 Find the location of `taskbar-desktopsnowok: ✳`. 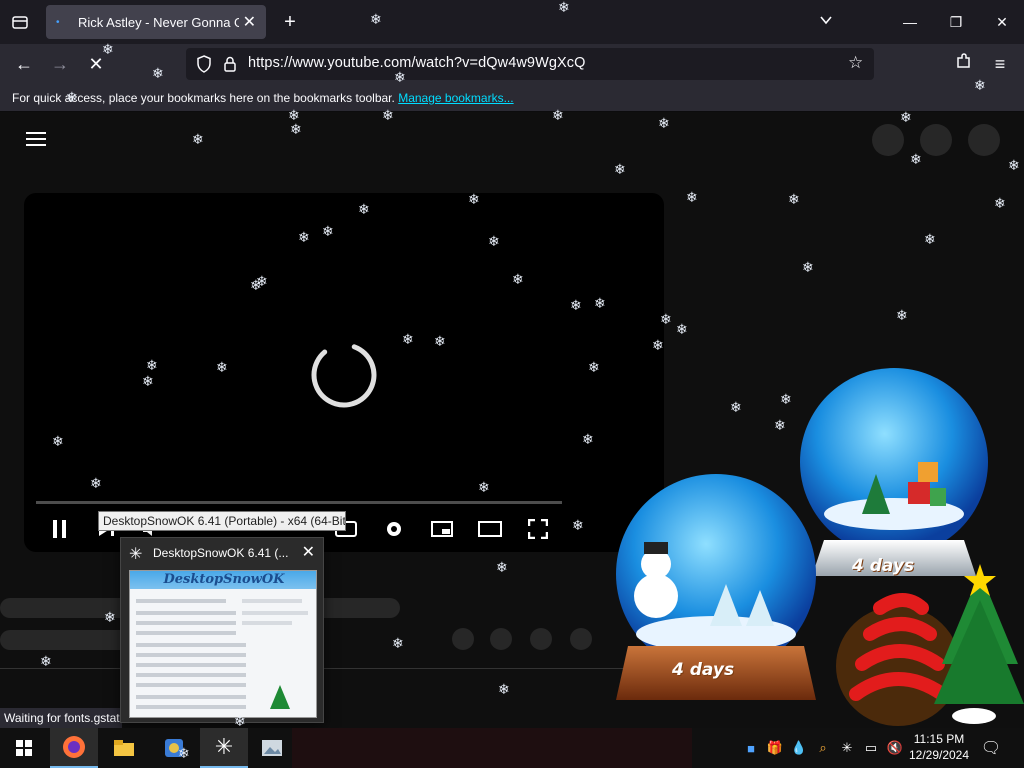

taskbar-desktopsnowok: ✳ is located at coordinates (224, 748).